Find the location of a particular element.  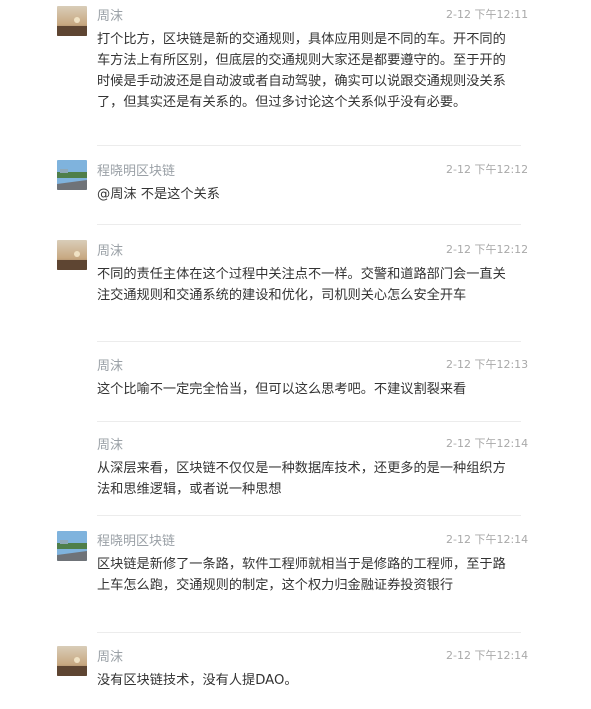

timestamp: 2-12 下午12:13 is located at coordinates (487, 364).